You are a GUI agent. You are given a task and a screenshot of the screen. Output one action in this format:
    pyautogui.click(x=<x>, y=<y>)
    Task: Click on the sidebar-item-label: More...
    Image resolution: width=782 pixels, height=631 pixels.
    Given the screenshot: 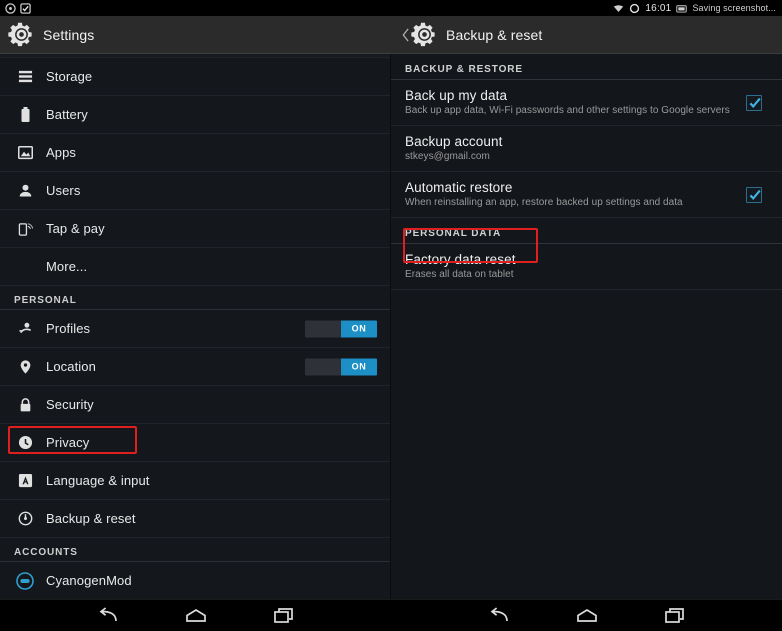 What is the action you would take?
    pyautogui.click(x=67, y=266)
    